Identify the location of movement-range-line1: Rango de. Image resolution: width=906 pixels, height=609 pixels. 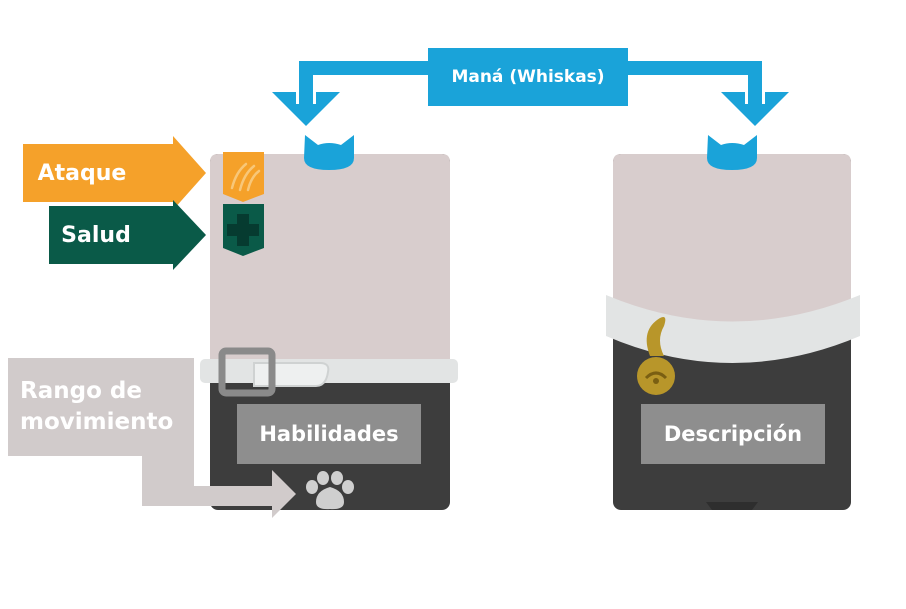
(81, 390).